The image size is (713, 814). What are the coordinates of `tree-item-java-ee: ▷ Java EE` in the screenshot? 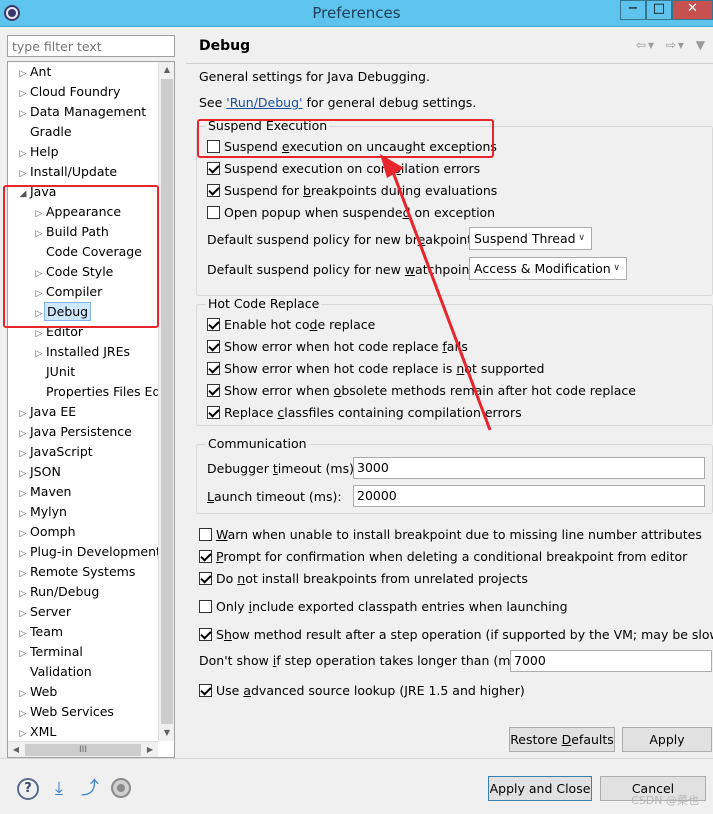 It's located at (48, 412).